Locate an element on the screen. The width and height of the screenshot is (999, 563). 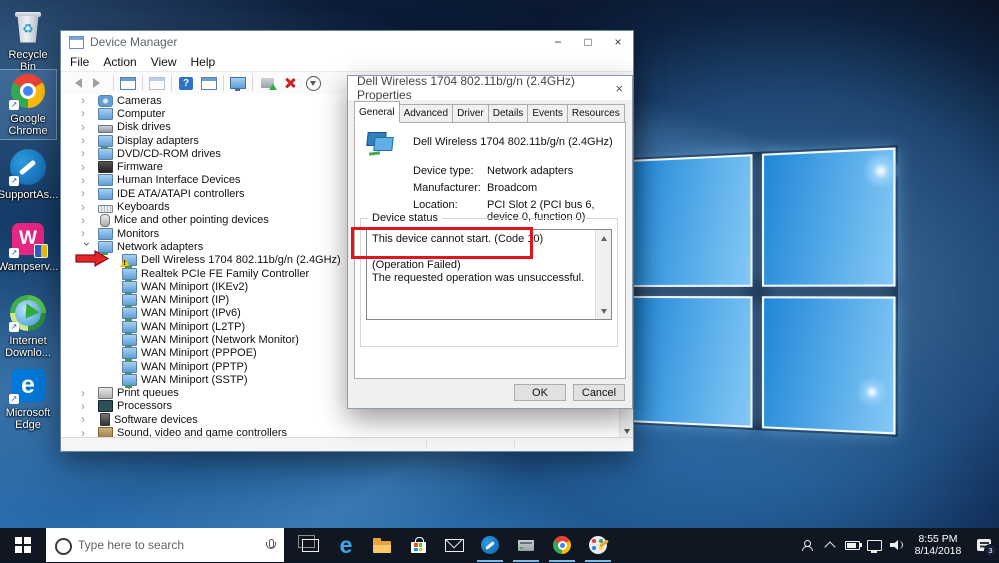
tab-general: General is located at coordinates (377, 112).